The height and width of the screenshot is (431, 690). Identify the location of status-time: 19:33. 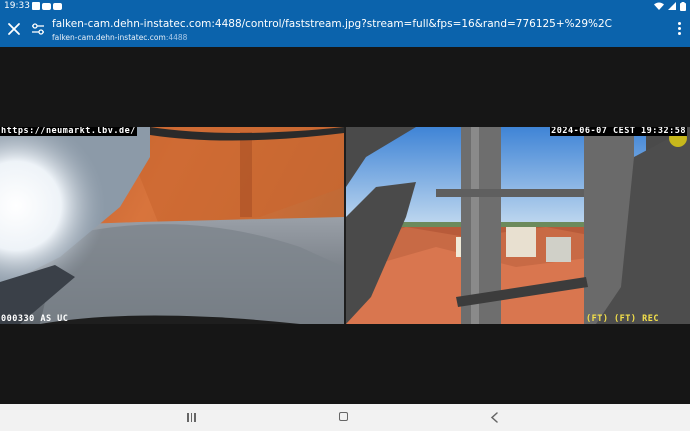
(17, 6).